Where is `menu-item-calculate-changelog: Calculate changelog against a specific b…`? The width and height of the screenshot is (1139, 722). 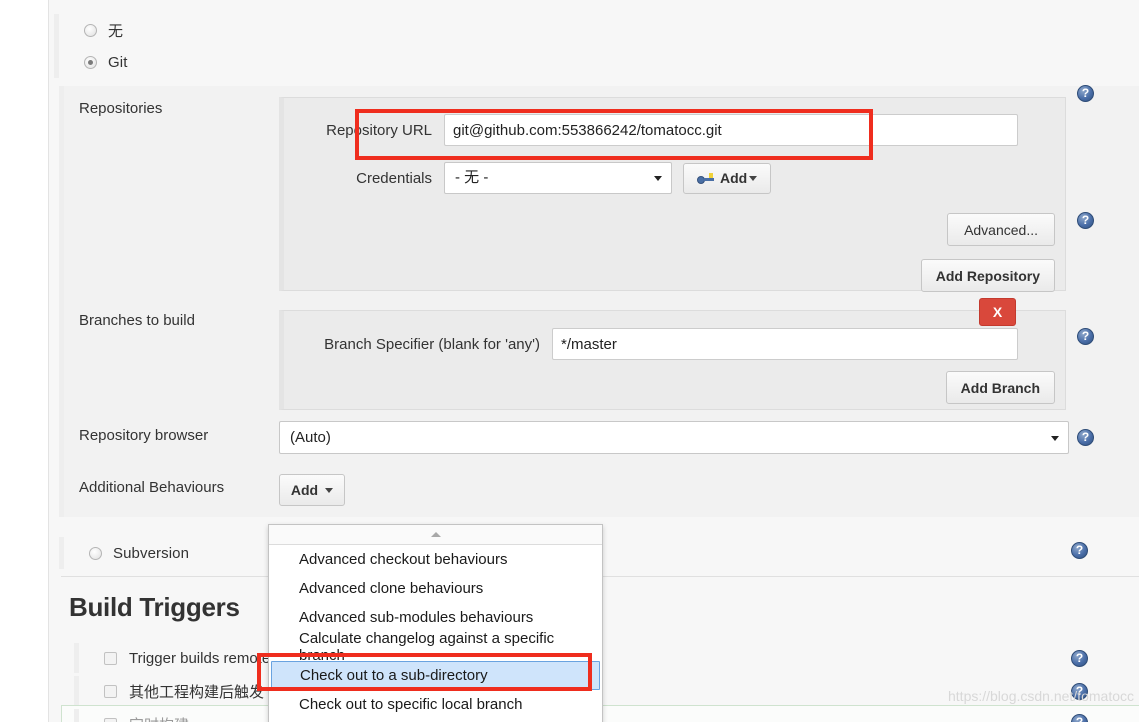 menu-item-calculate-changelog: Calculate changelog against a specific b… is located at coordinates (435, 646).